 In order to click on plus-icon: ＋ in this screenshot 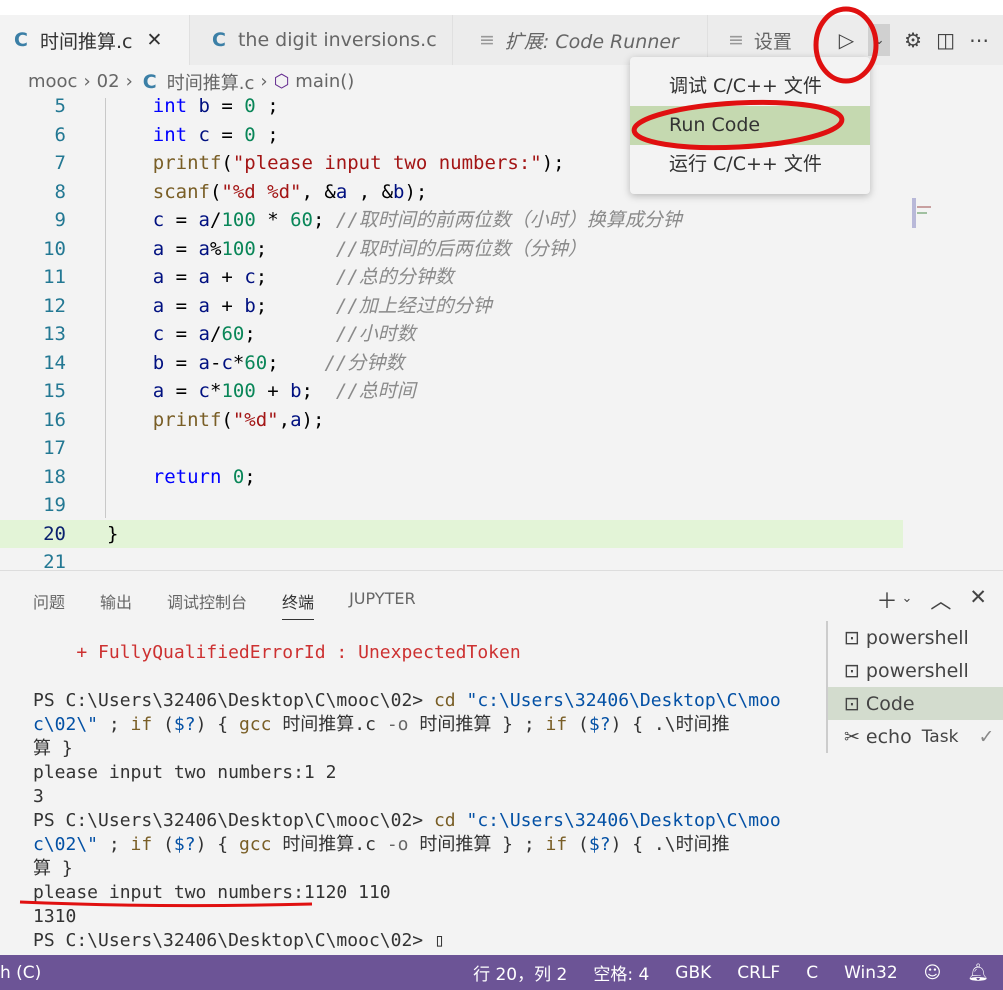, I will do `click(886, 600)`.